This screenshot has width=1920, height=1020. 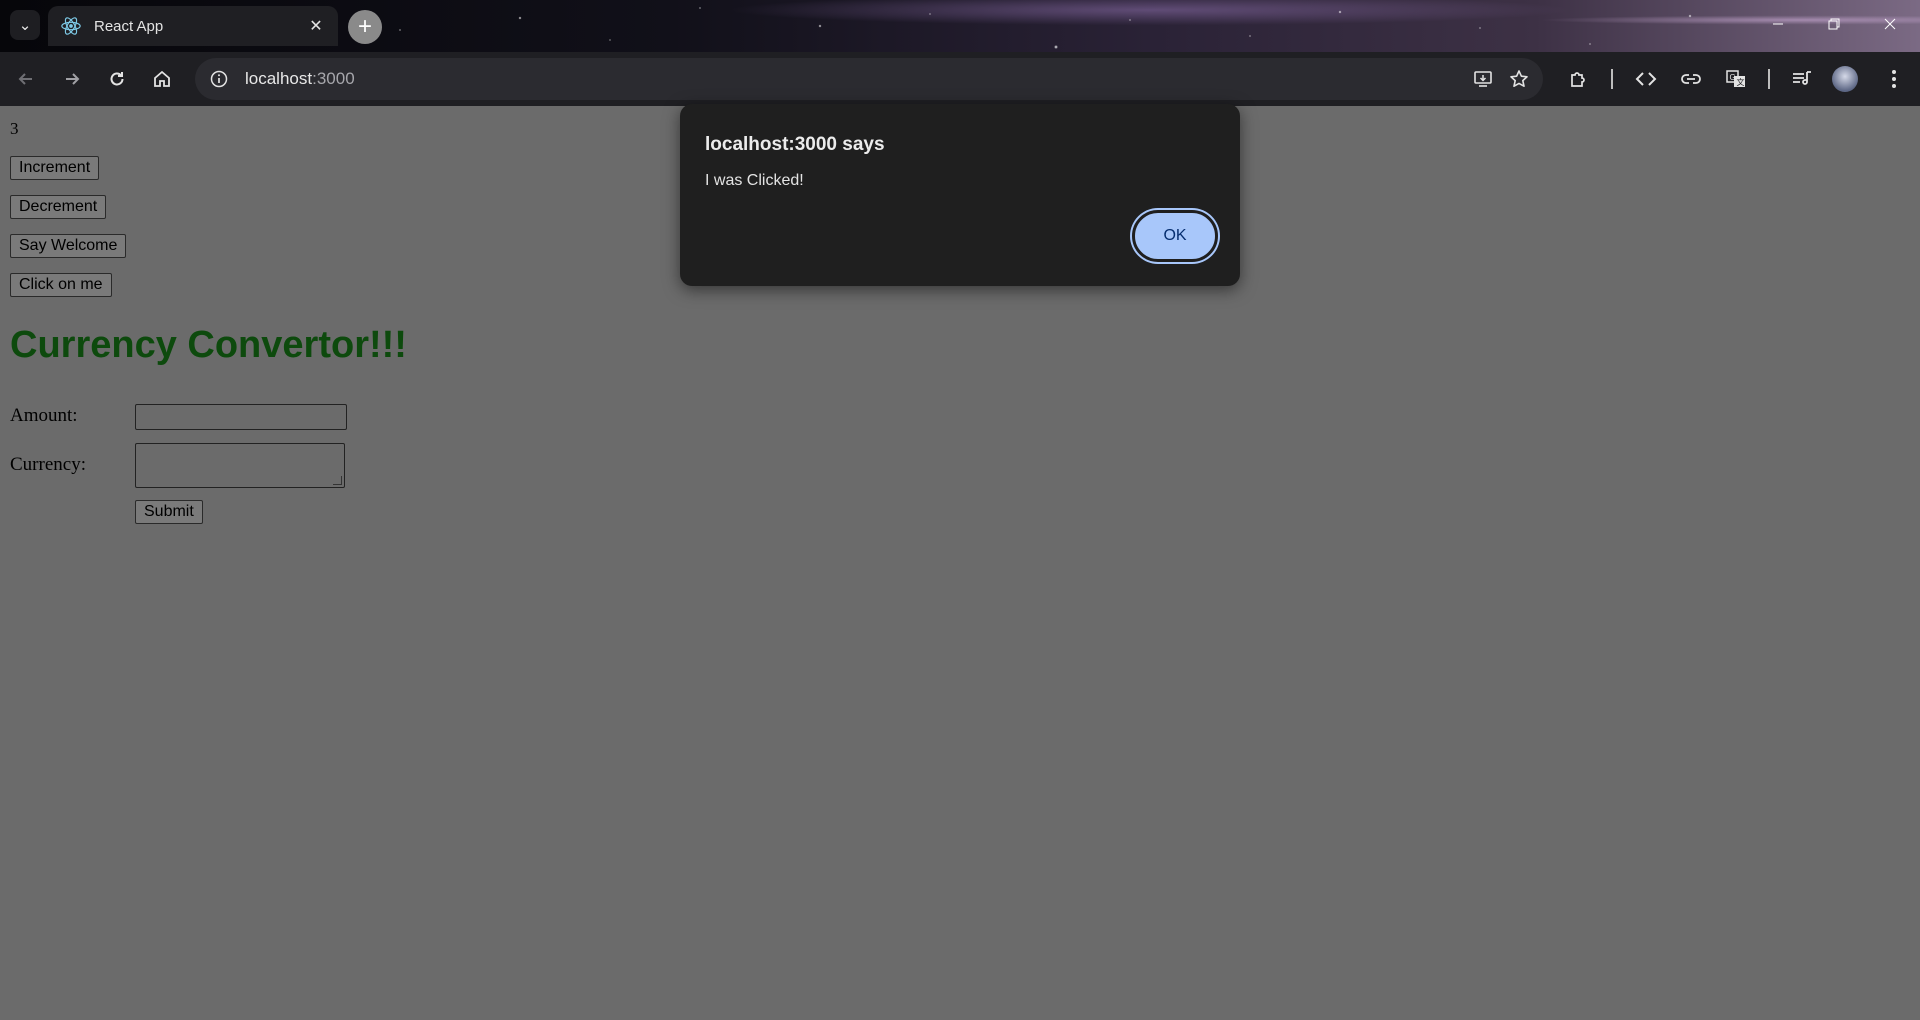 What do you see at coordinates (61, 285) in the screenshot?
I see `click-on-me-button: Click on me` at bounding box center [61, 285].